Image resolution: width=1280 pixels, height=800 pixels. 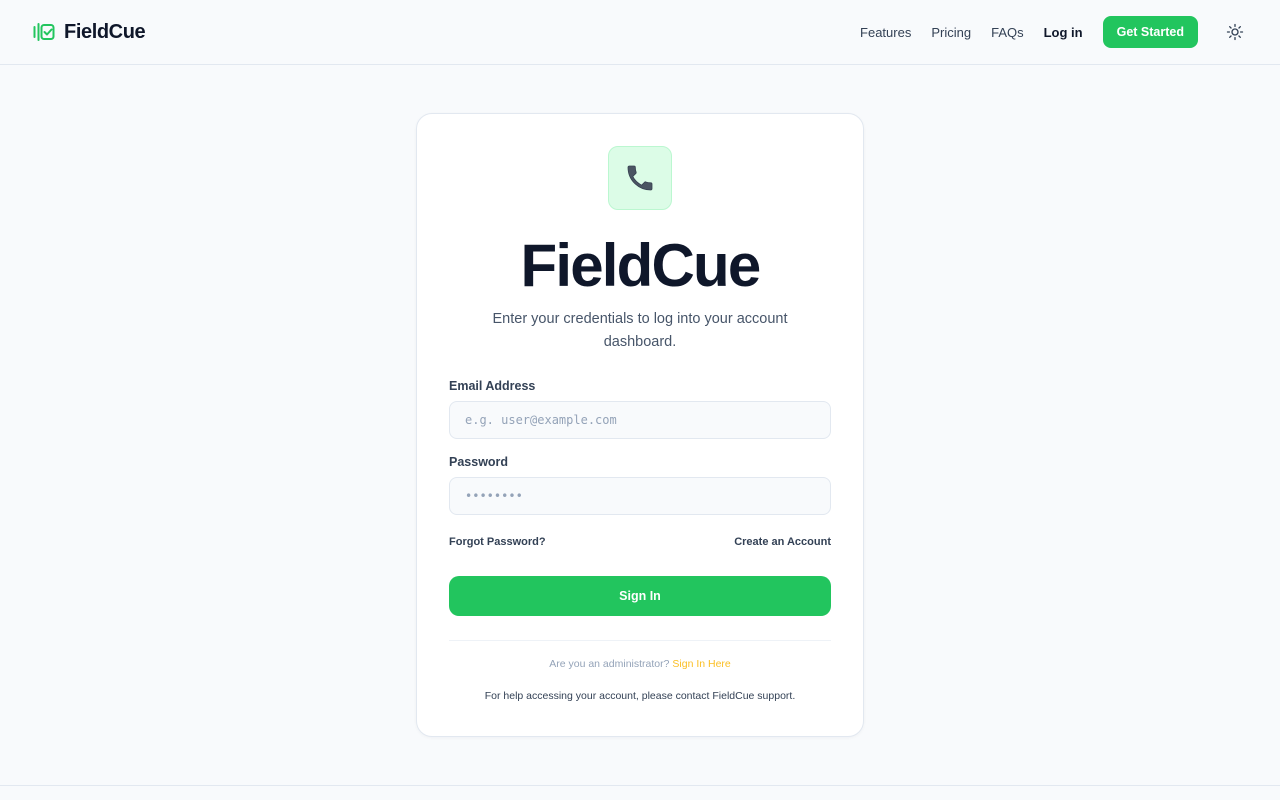 What do you see at coordinates (44, 32) in the screenshot?
I see `fieldcue-logo-icon` at bounding box center [44, 32].